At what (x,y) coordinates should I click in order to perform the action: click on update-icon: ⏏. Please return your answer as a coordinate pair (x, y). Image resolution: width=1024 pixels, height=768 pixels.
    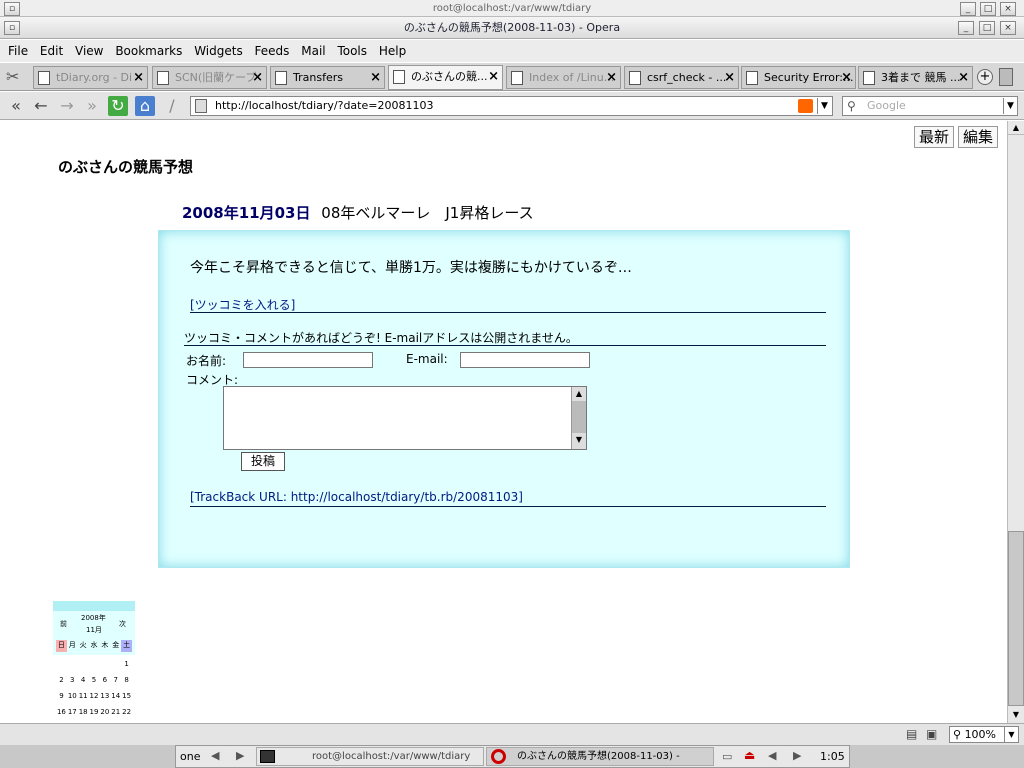
    Looking at the image, I should click on (749, 755).